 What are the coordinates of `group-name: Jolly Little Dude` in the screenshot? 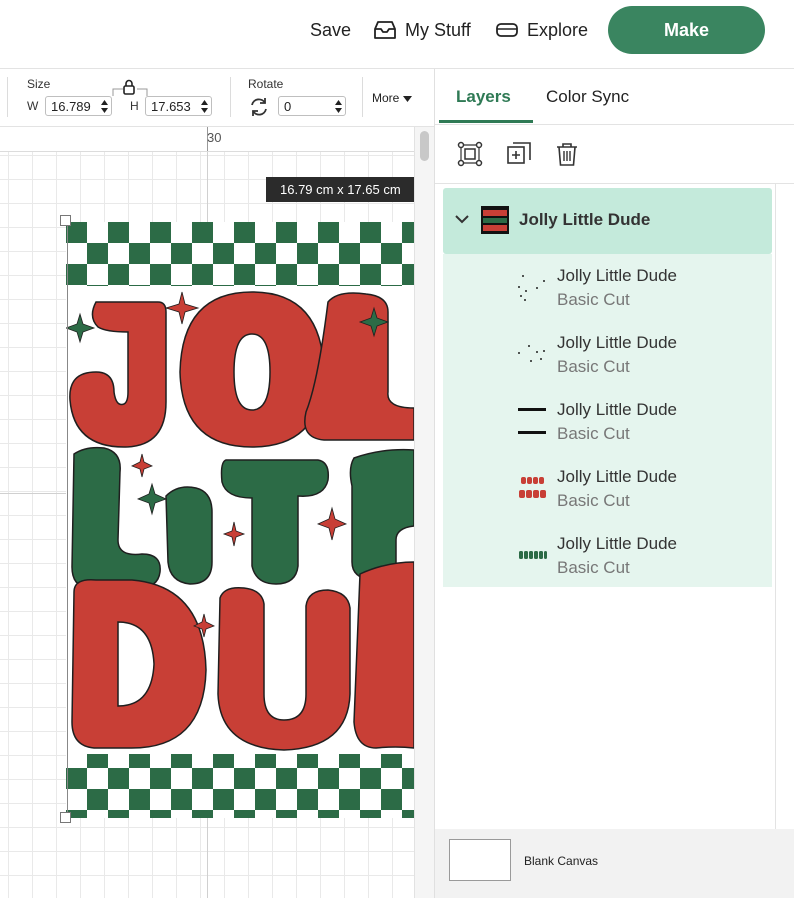 It's located at (585, 219).